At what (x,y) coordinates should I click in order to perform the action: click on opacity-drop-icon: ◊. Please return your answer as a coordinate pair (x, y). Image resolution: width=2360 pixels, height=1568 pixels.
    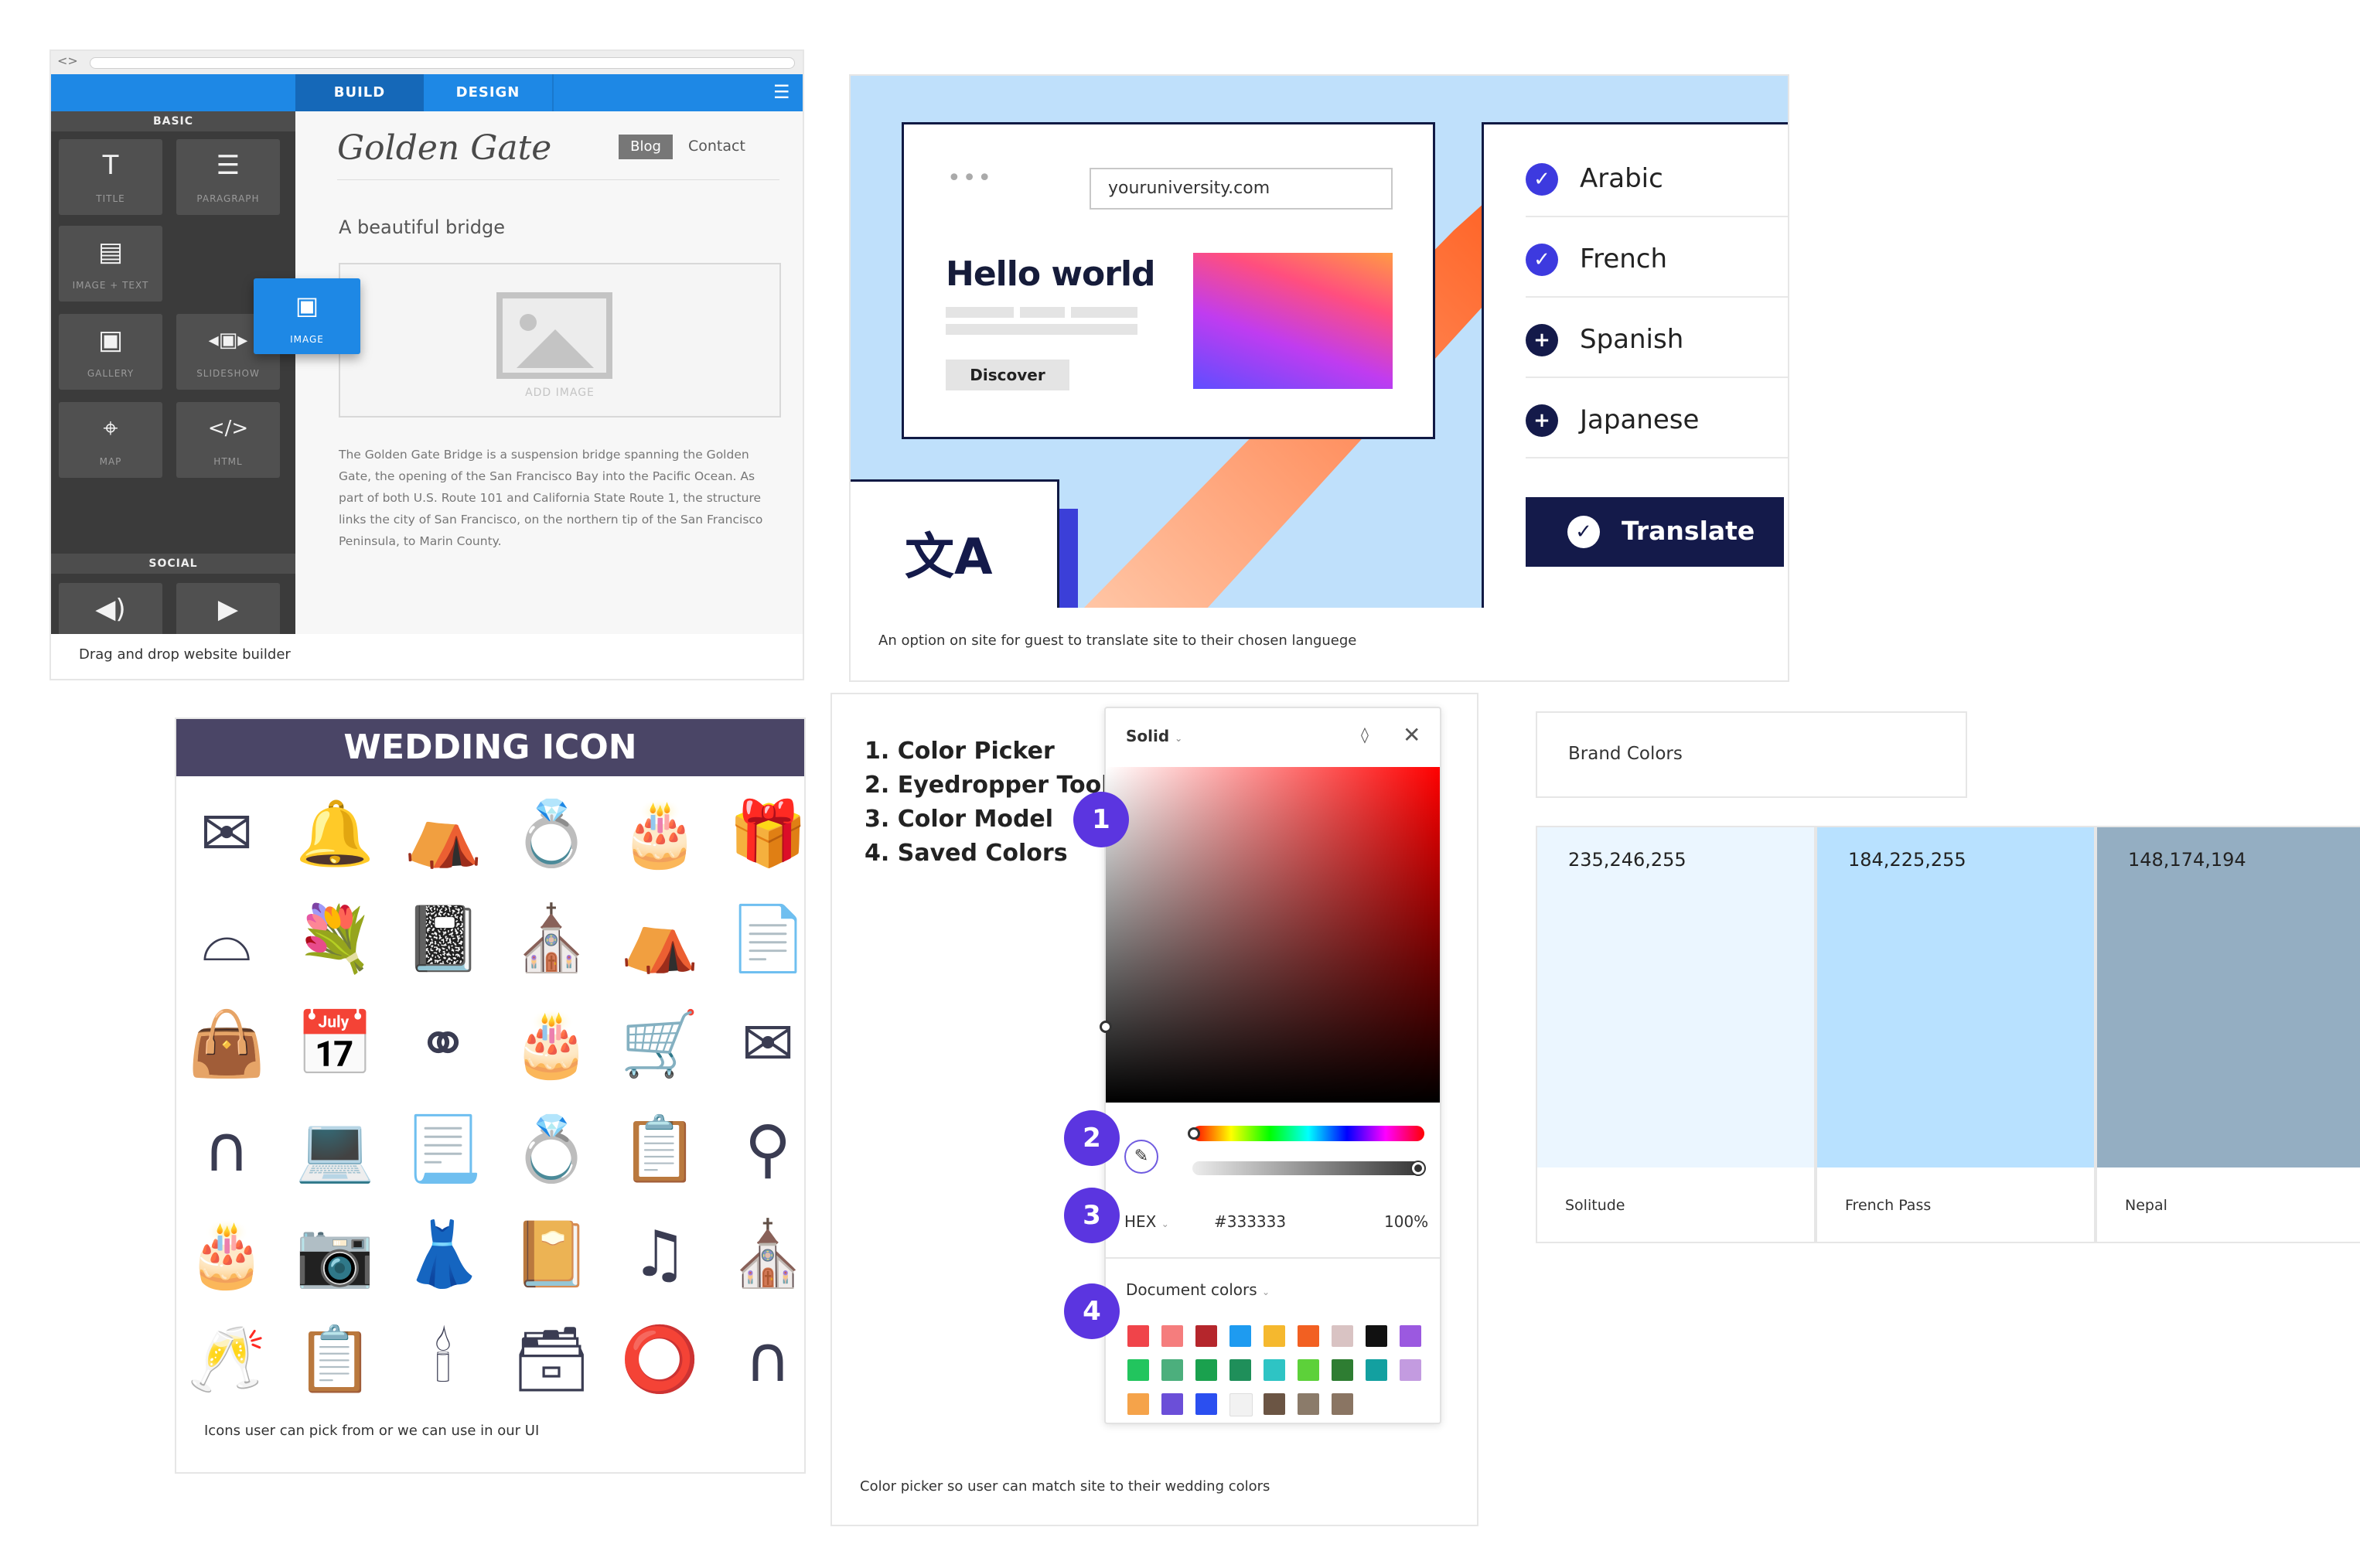
    Looking at the image, I should click on (1365, 734).